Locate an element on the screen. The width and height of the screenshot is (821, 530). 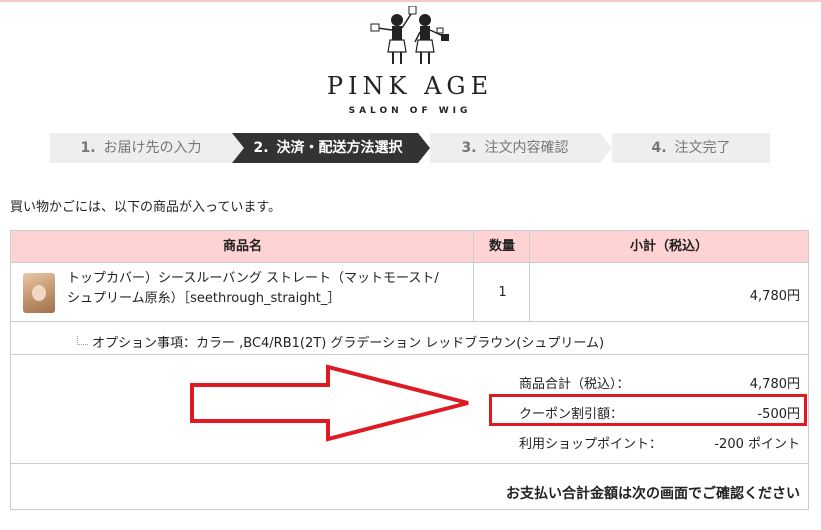
step-3: 3. 注文内容確認 is located at coordinates (515, 148).